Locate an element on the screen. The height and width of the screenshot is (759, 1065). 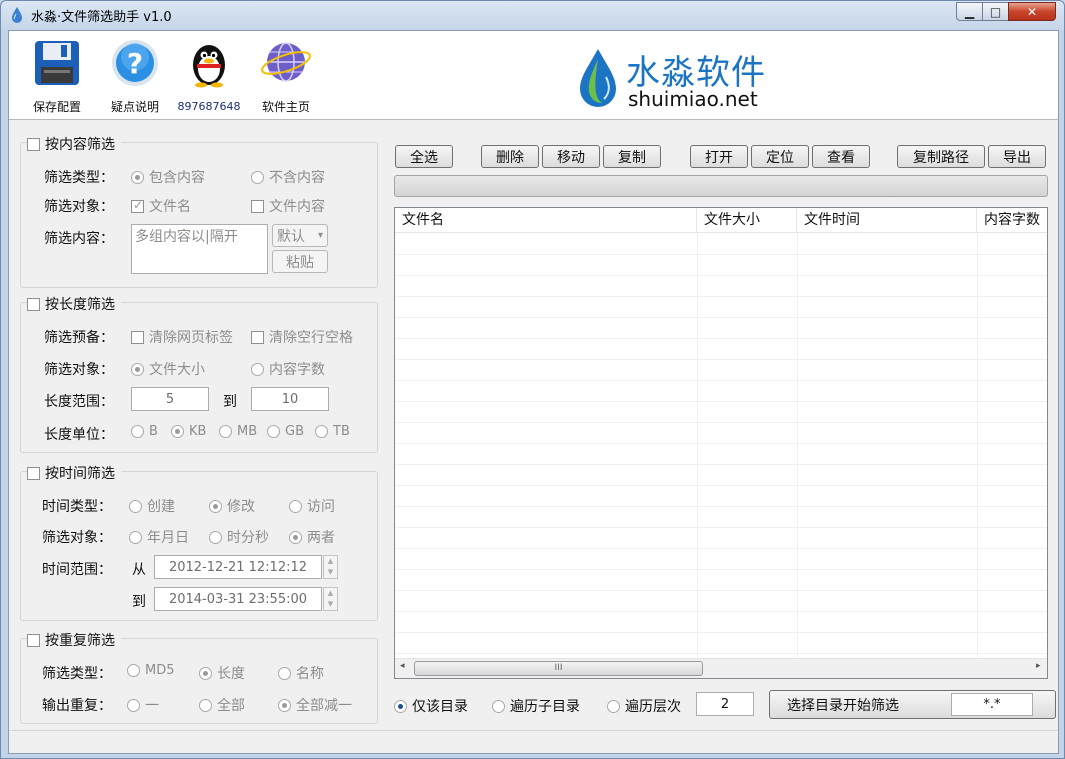
dup-type-md5: MD5 is located at coordinates (151, 670).